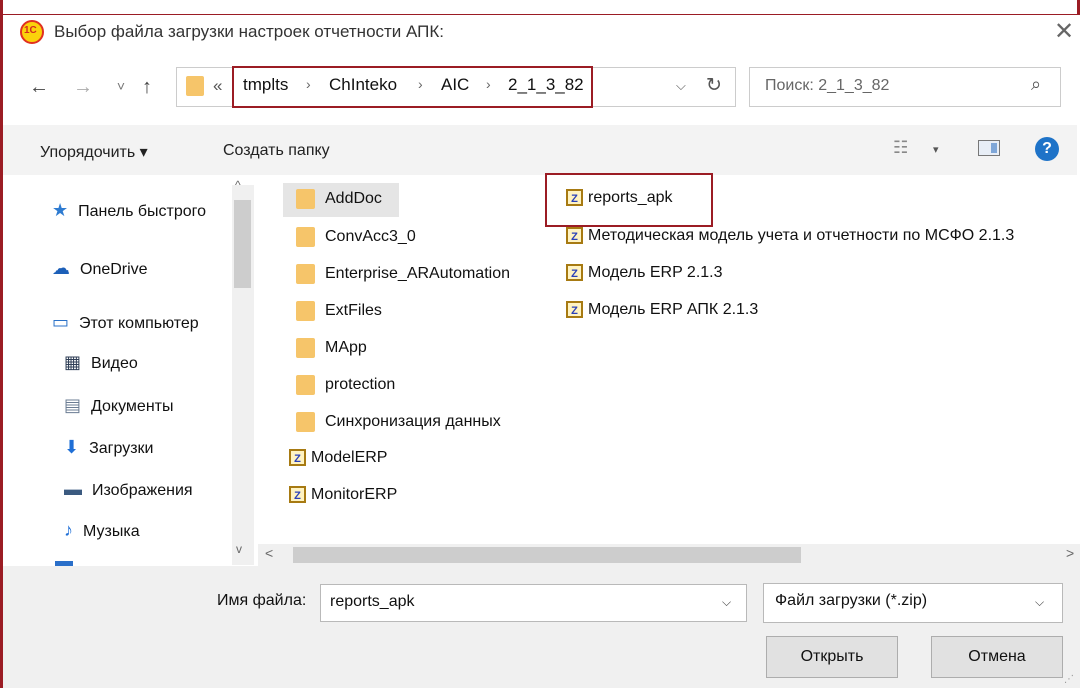 The height and width of the screenshot is (692, 1086). I want to click on folder-item: MApp, so click(331, 348).